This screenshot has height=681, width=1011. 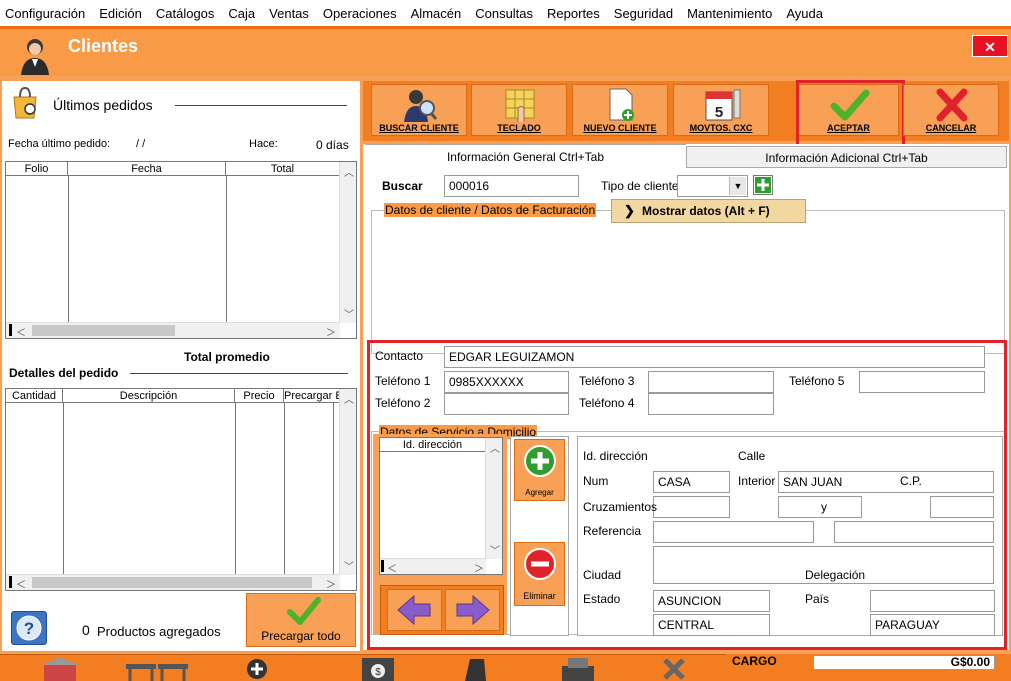 What do you see at coordinates (629, 210) in the screenshot?
I see `chevron-right-icon: ❯` at bounding box center [629, 210].